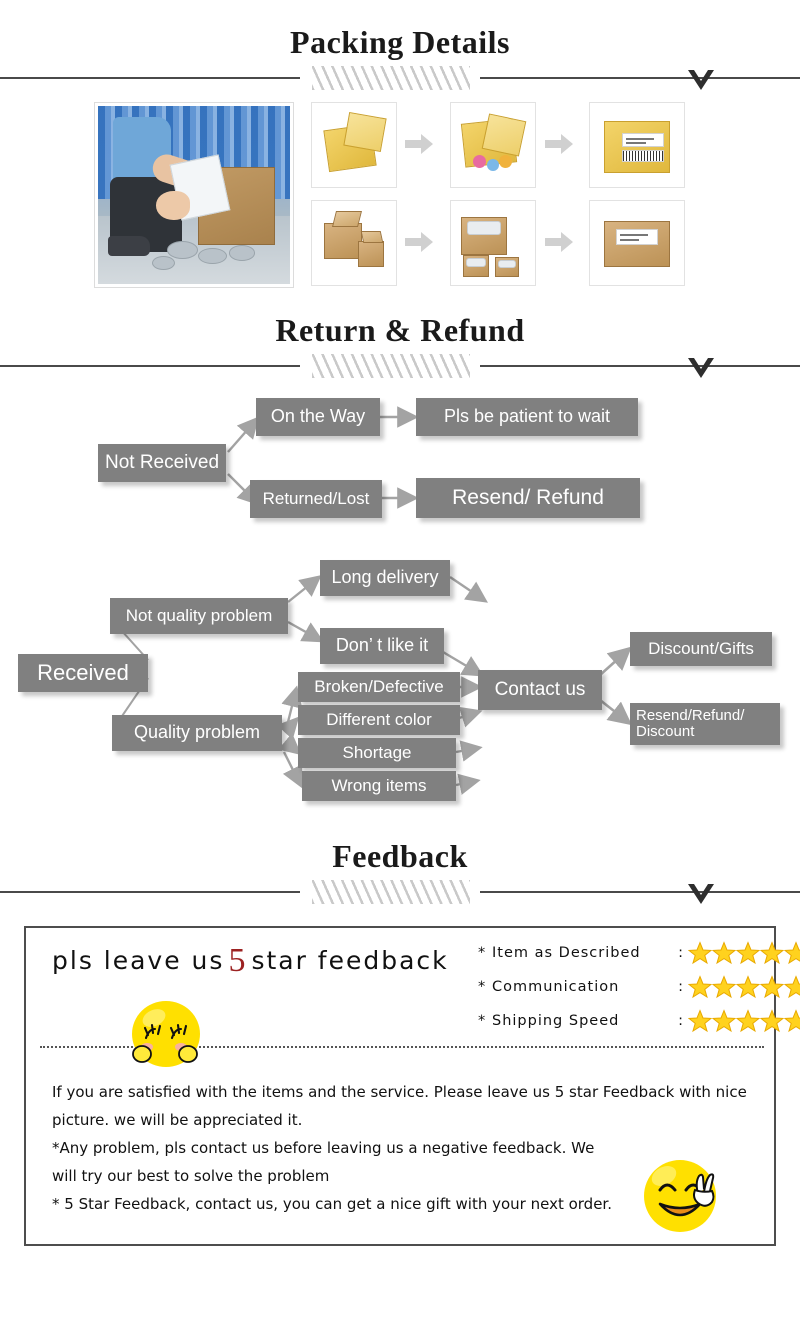  I want to click on flow-box-received: Received, so click(83, 673).